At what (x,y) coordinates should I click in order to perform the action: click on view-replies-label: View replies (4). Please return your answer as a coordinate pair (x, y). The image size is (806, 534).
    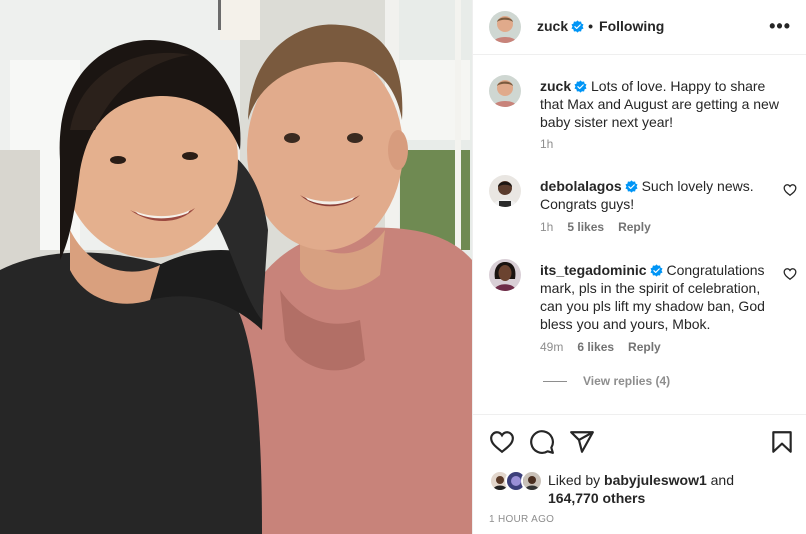
    Looking at the image, I should click on (627, 381).